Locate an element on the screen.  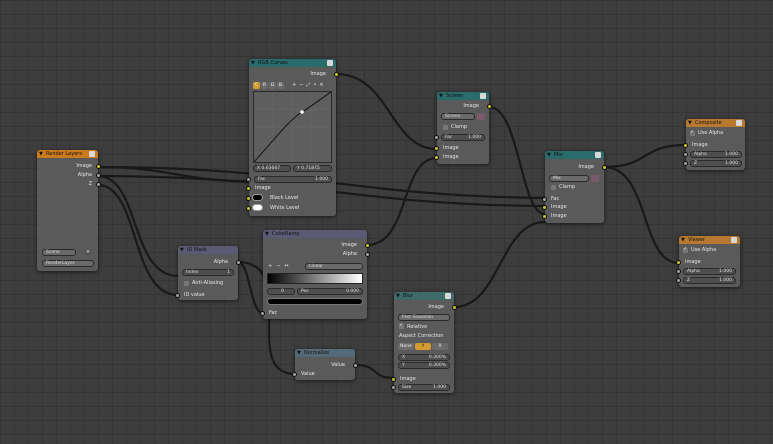
add-stop-icon: + is located at coordinates (272, 266).